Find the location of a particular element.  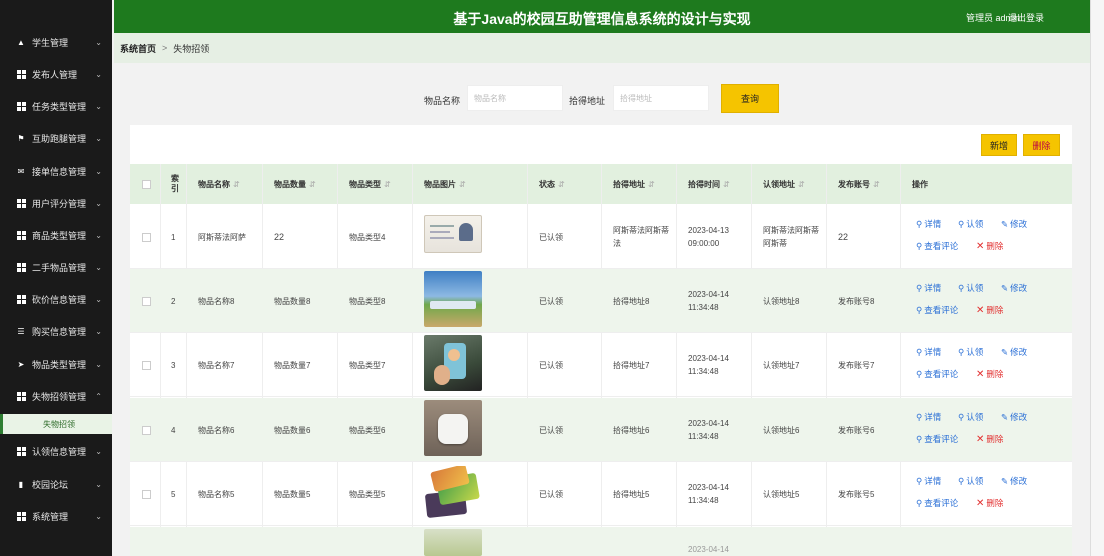

found-address-input: 拾得地址 is located at coordinates (661, 98).